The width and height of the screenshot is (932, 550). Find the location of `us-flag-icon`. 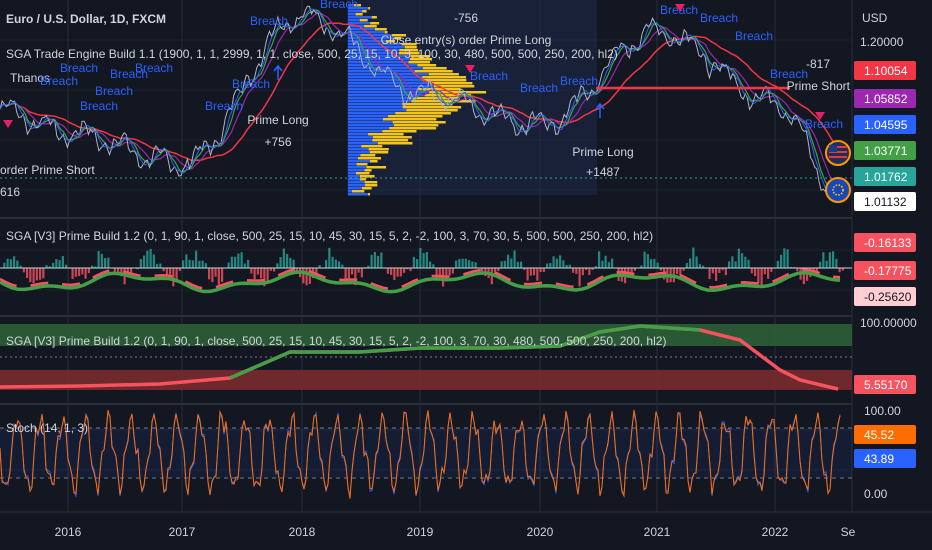

us-flag-icon is located at coordinates (838, 153).